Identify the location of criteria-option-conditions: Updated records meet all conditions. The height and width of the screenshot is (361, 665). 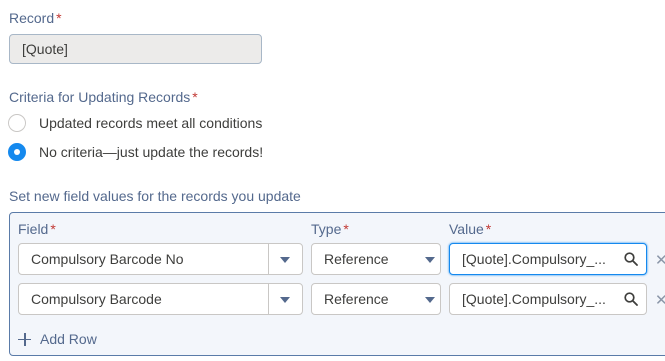
(135, 123).